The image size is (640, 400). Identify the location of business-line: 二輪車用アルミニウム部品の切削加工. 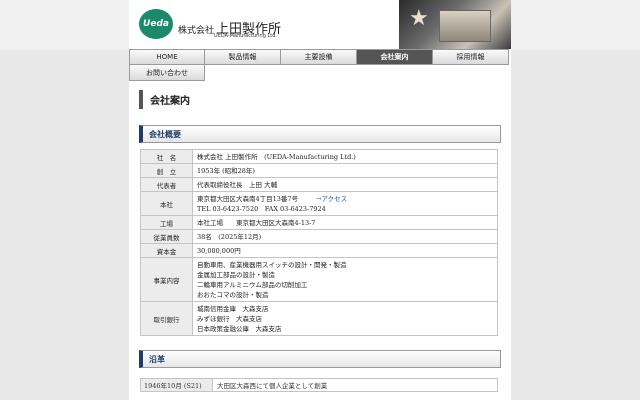
(252, 284).